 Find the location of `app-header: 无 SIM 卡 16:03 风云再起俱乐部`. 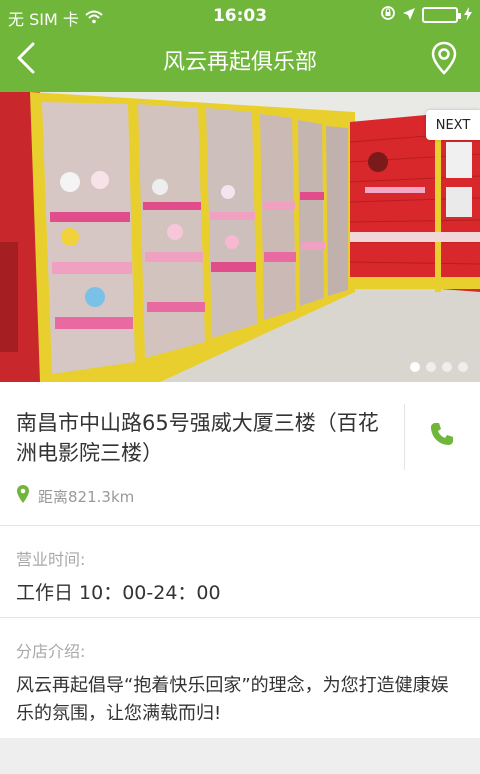

app-header: 无 SIM 卡 16:03 风云再起俱乐部 is located at coordinates (240, 46).